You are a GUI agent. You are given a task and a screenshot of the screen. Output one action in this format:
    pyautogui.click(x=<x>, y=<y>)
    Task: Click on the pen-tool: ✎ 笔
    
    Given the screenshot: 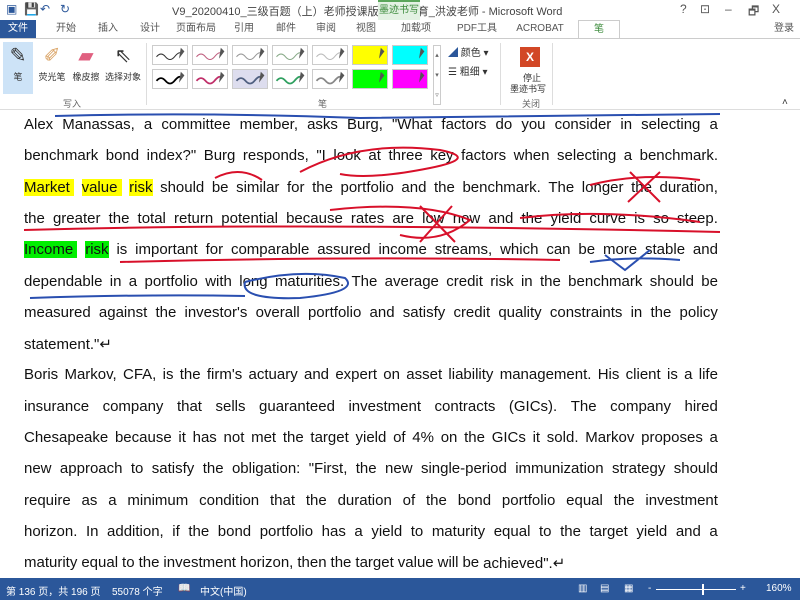 What is the action you would take?
    pyautogui.click(x=18, y=68)
    